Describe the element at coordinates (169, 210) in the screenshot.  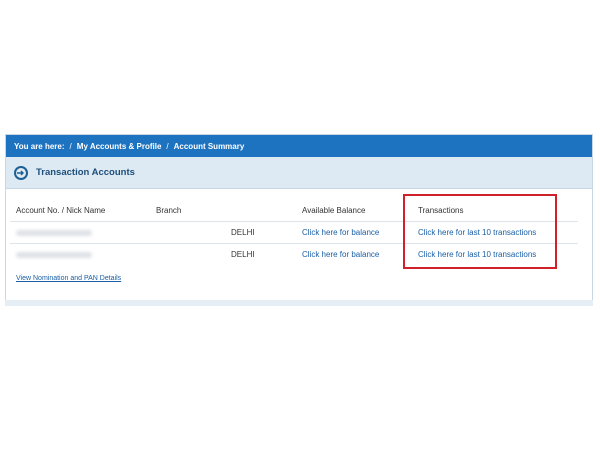
I see `column-header-branch: Branch` at that location.